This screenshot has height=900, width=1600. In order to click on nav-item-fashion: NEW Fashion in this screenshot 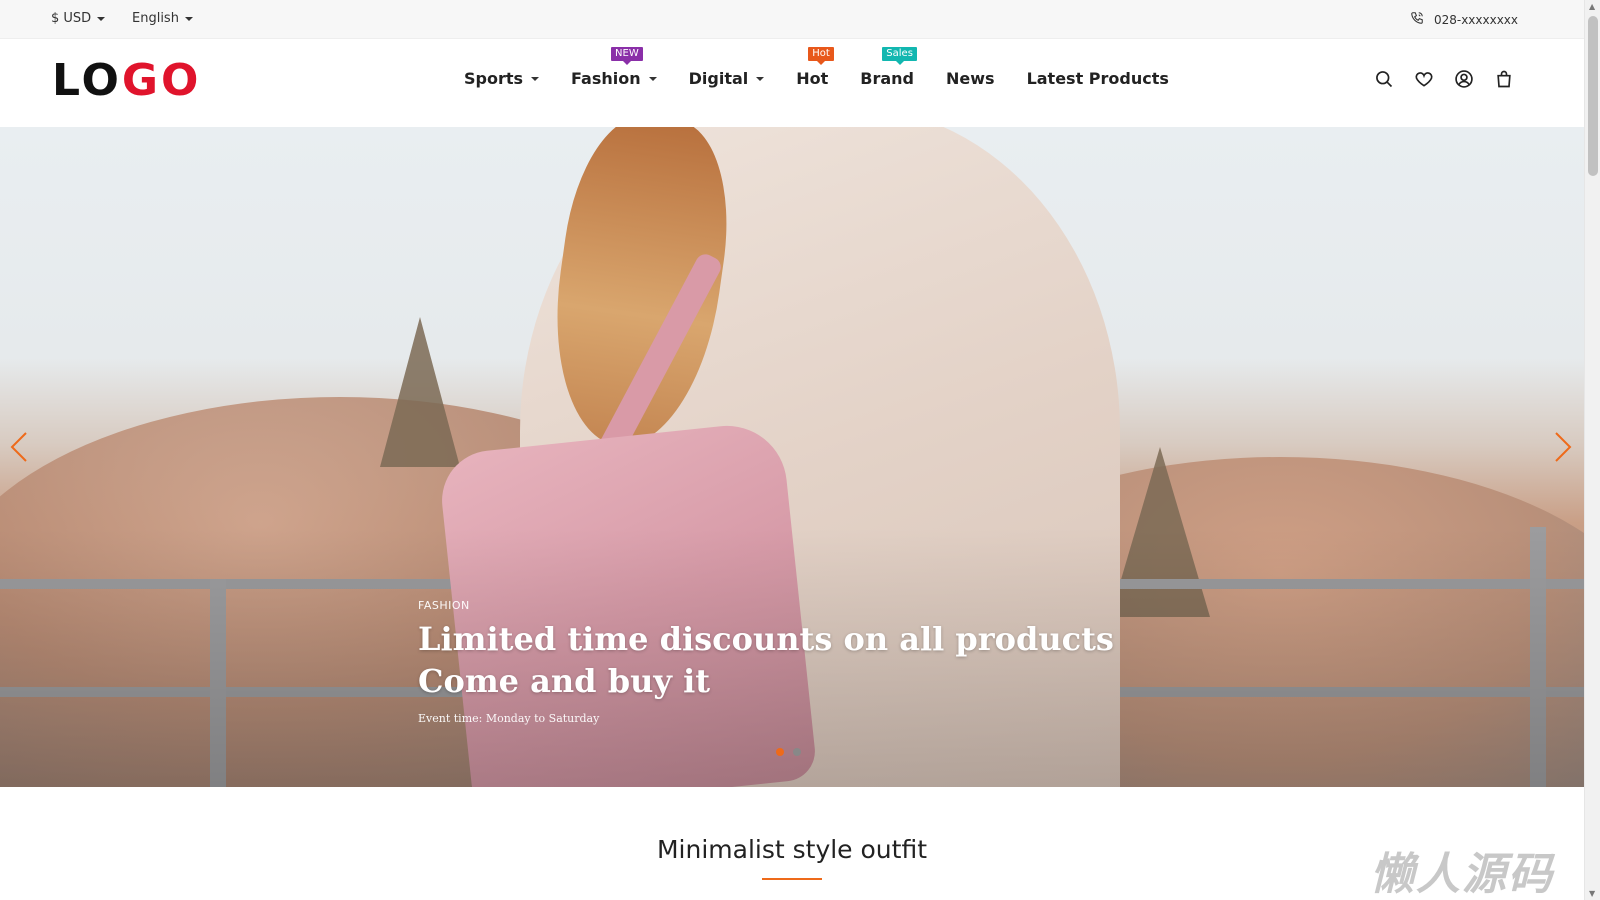, I will do `click(614, 67)`.